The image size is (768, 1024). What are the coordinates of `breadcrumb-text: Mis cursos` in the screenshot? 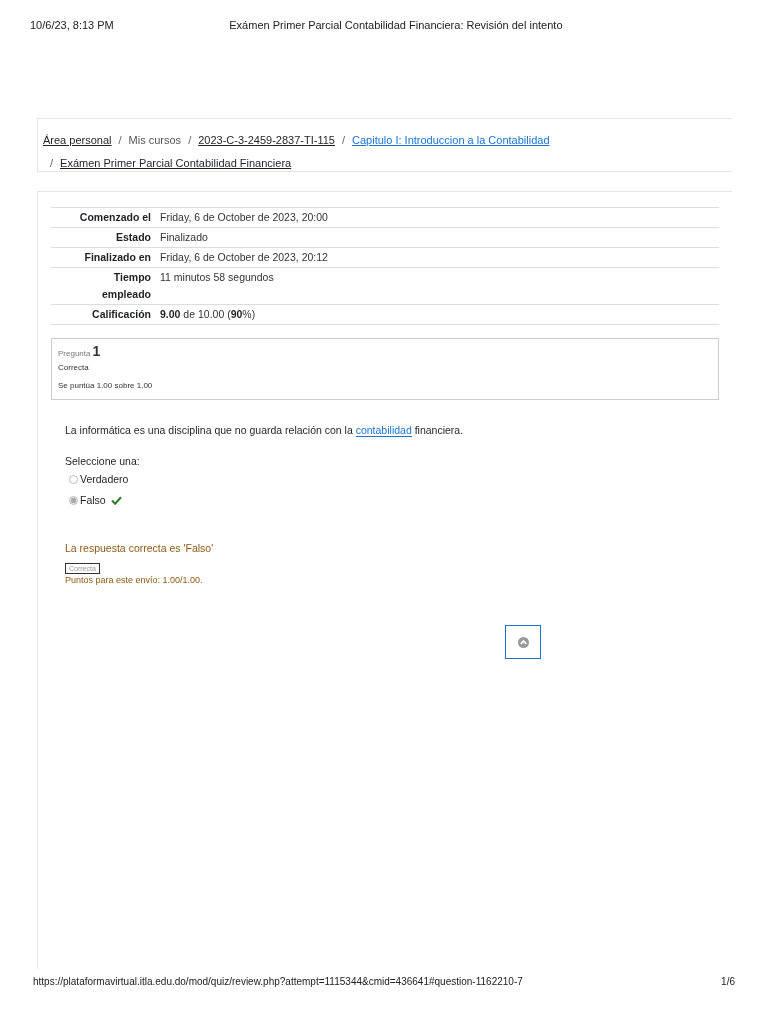 It's located at (155, 139).